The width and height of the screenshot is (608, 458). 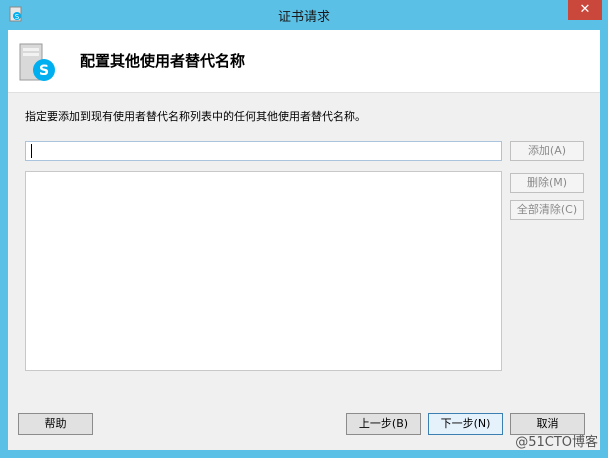 I want to click on skype-server-icon: S, so click(x=37, y=62).